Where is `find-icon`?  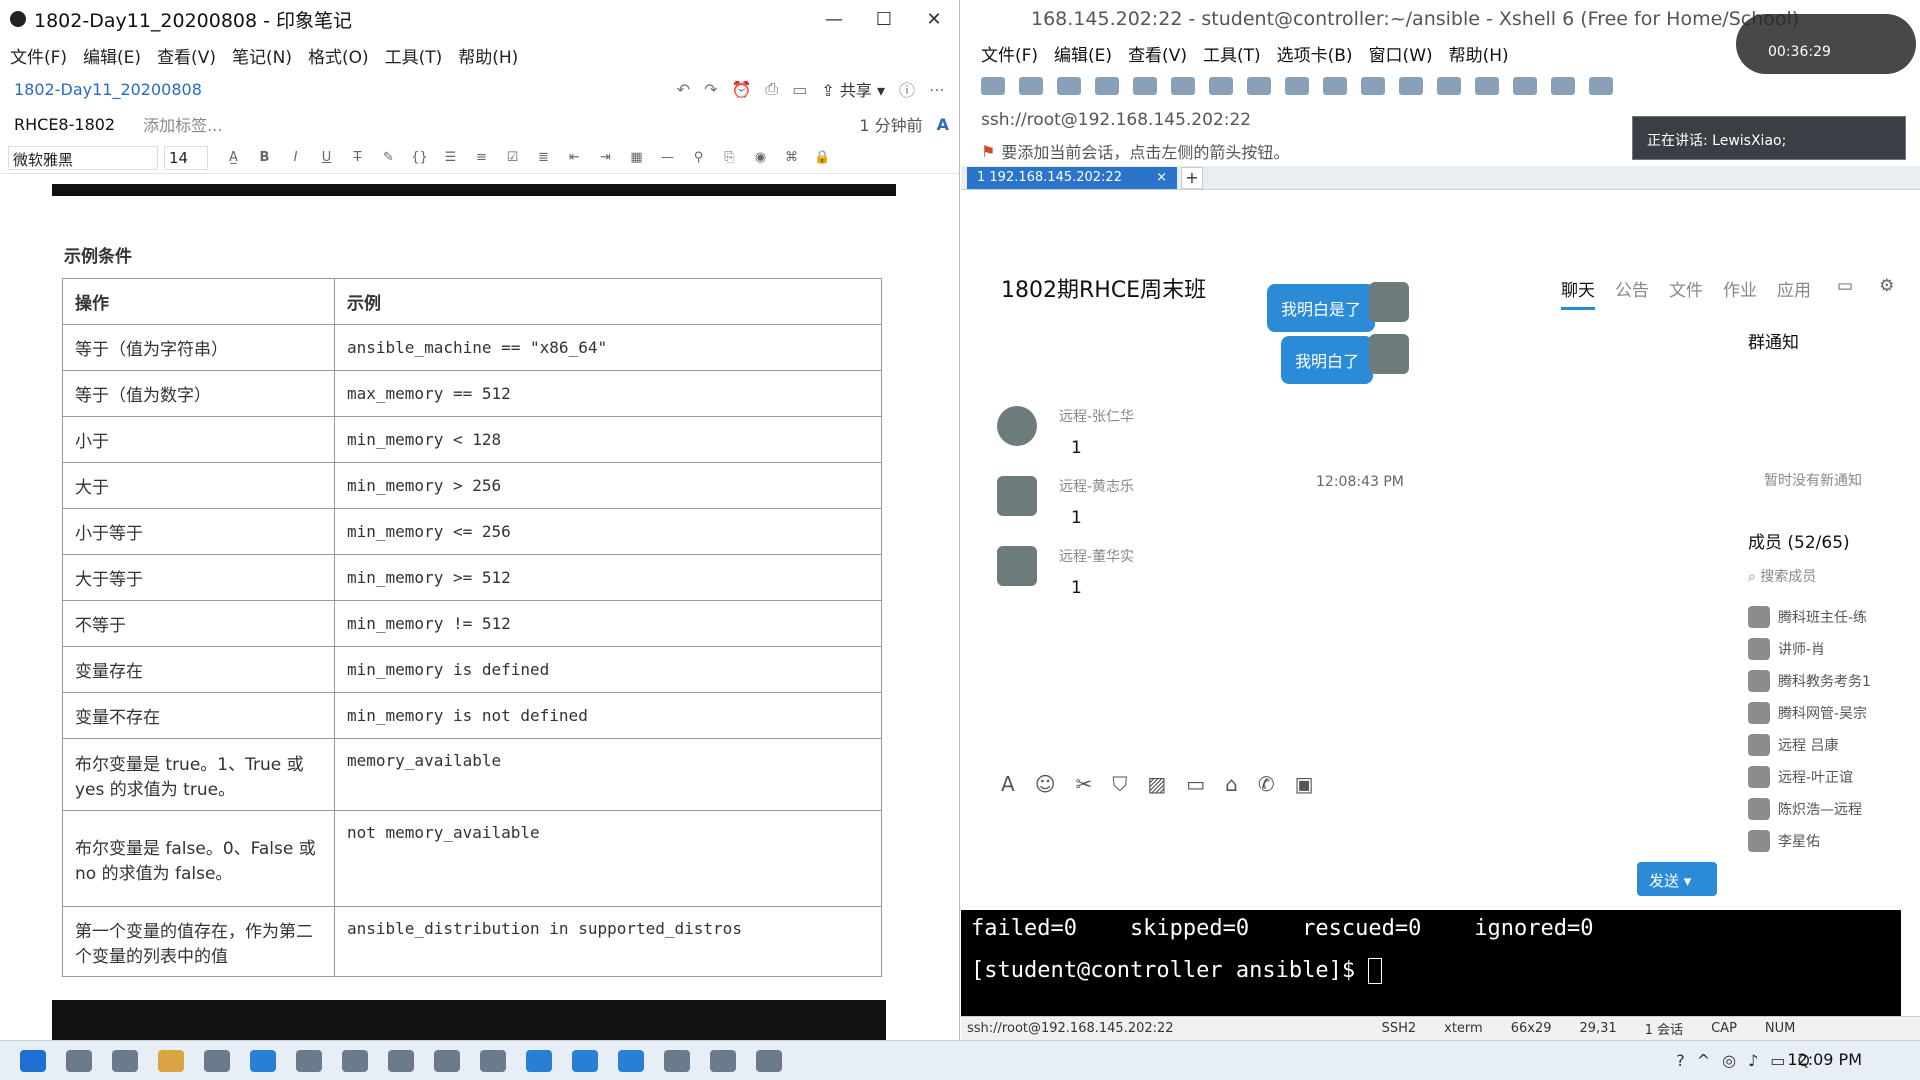 find-icon is located at coordinates (1183, 86).